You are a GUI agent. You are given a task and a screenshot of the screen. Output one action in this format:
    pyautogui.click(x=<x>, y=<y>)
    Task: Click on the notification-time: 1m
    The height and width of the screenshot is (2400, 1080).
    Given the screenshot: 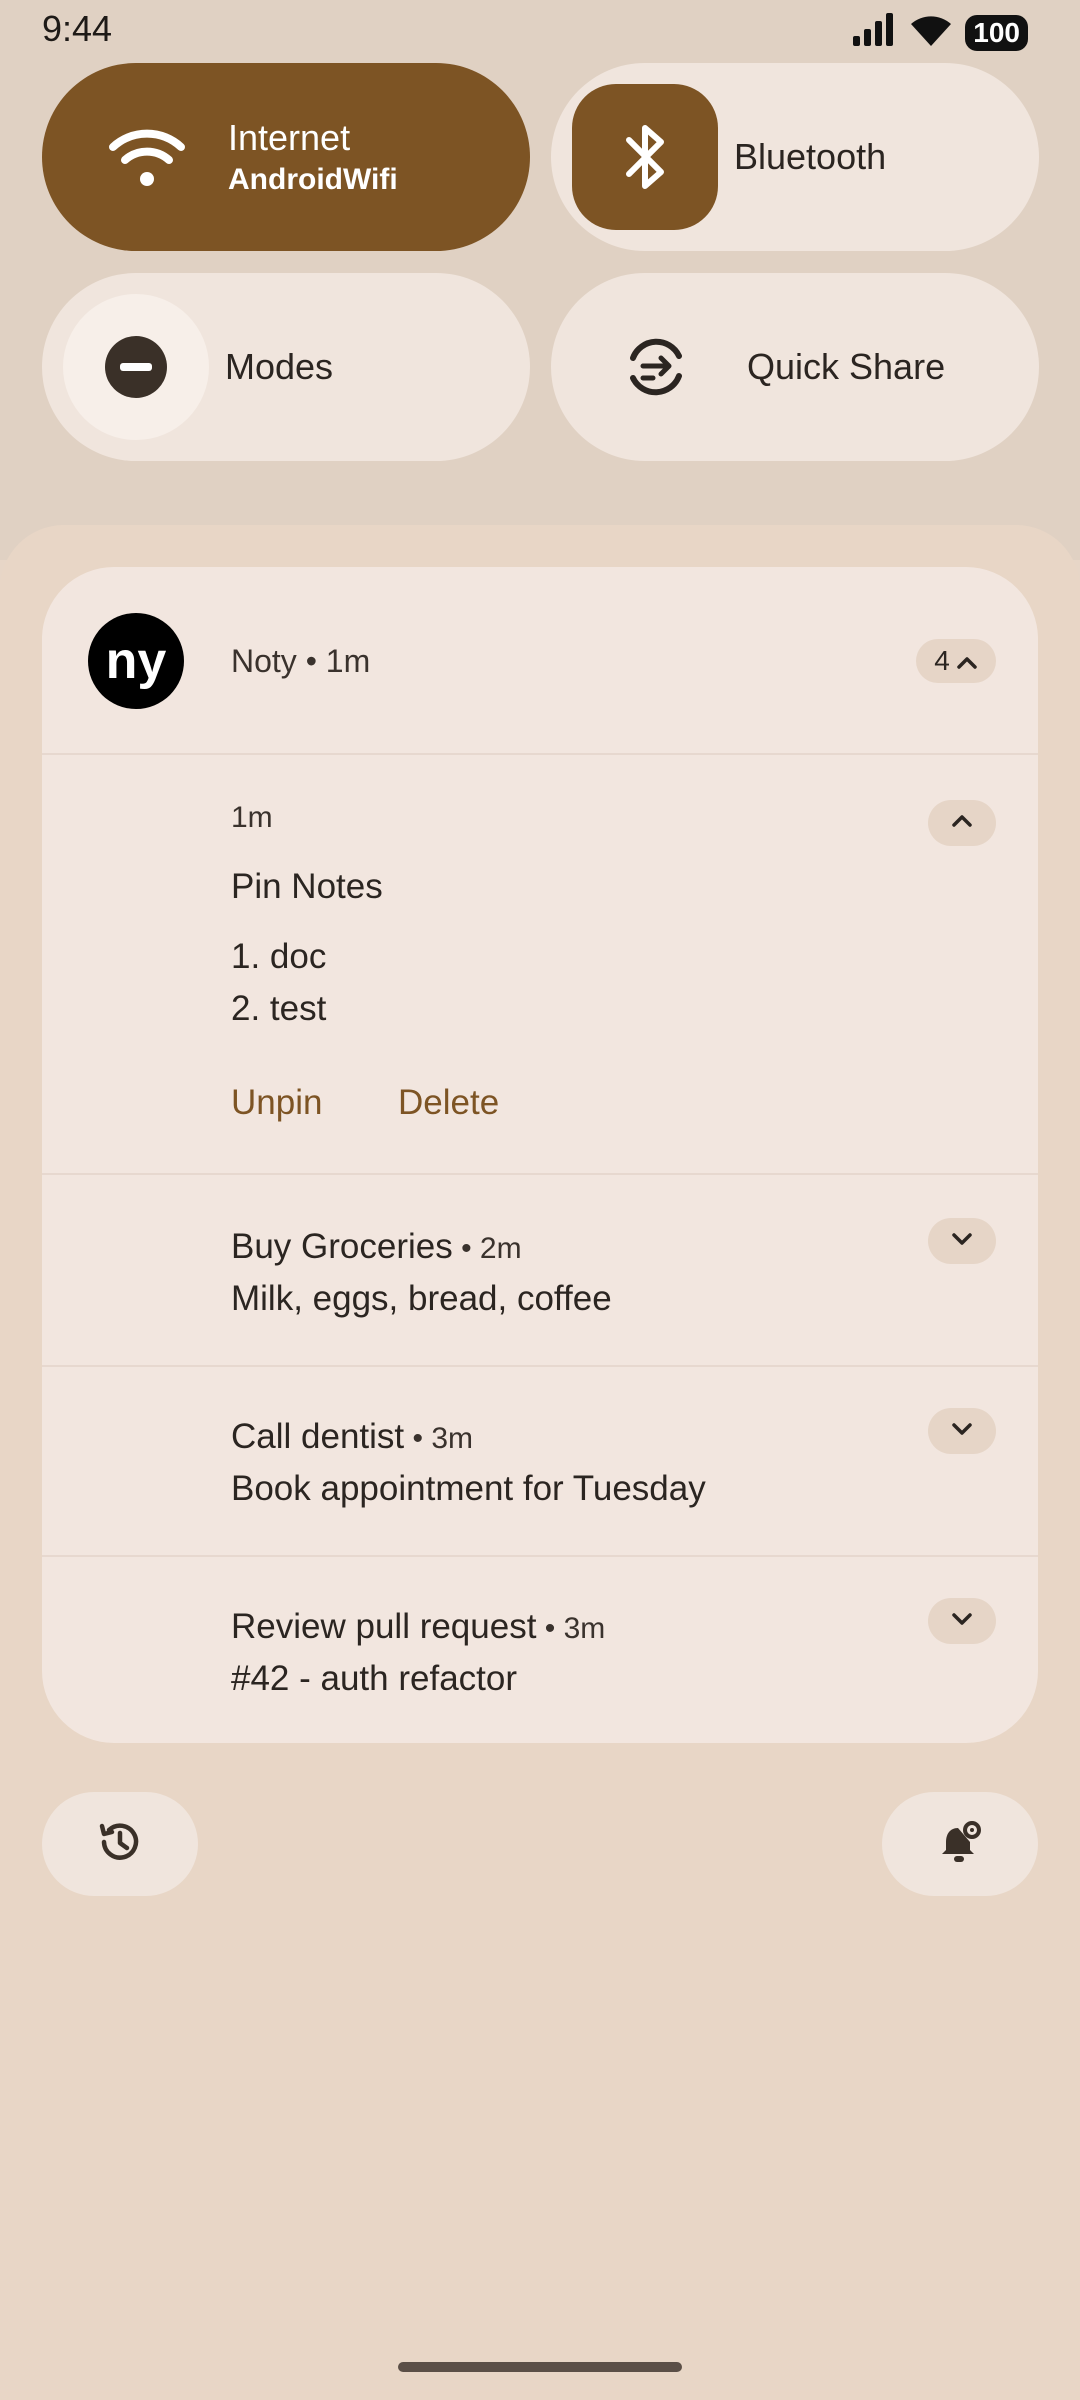 What is the action you would take?
    pyautogui.click(x=252, y=817)
    